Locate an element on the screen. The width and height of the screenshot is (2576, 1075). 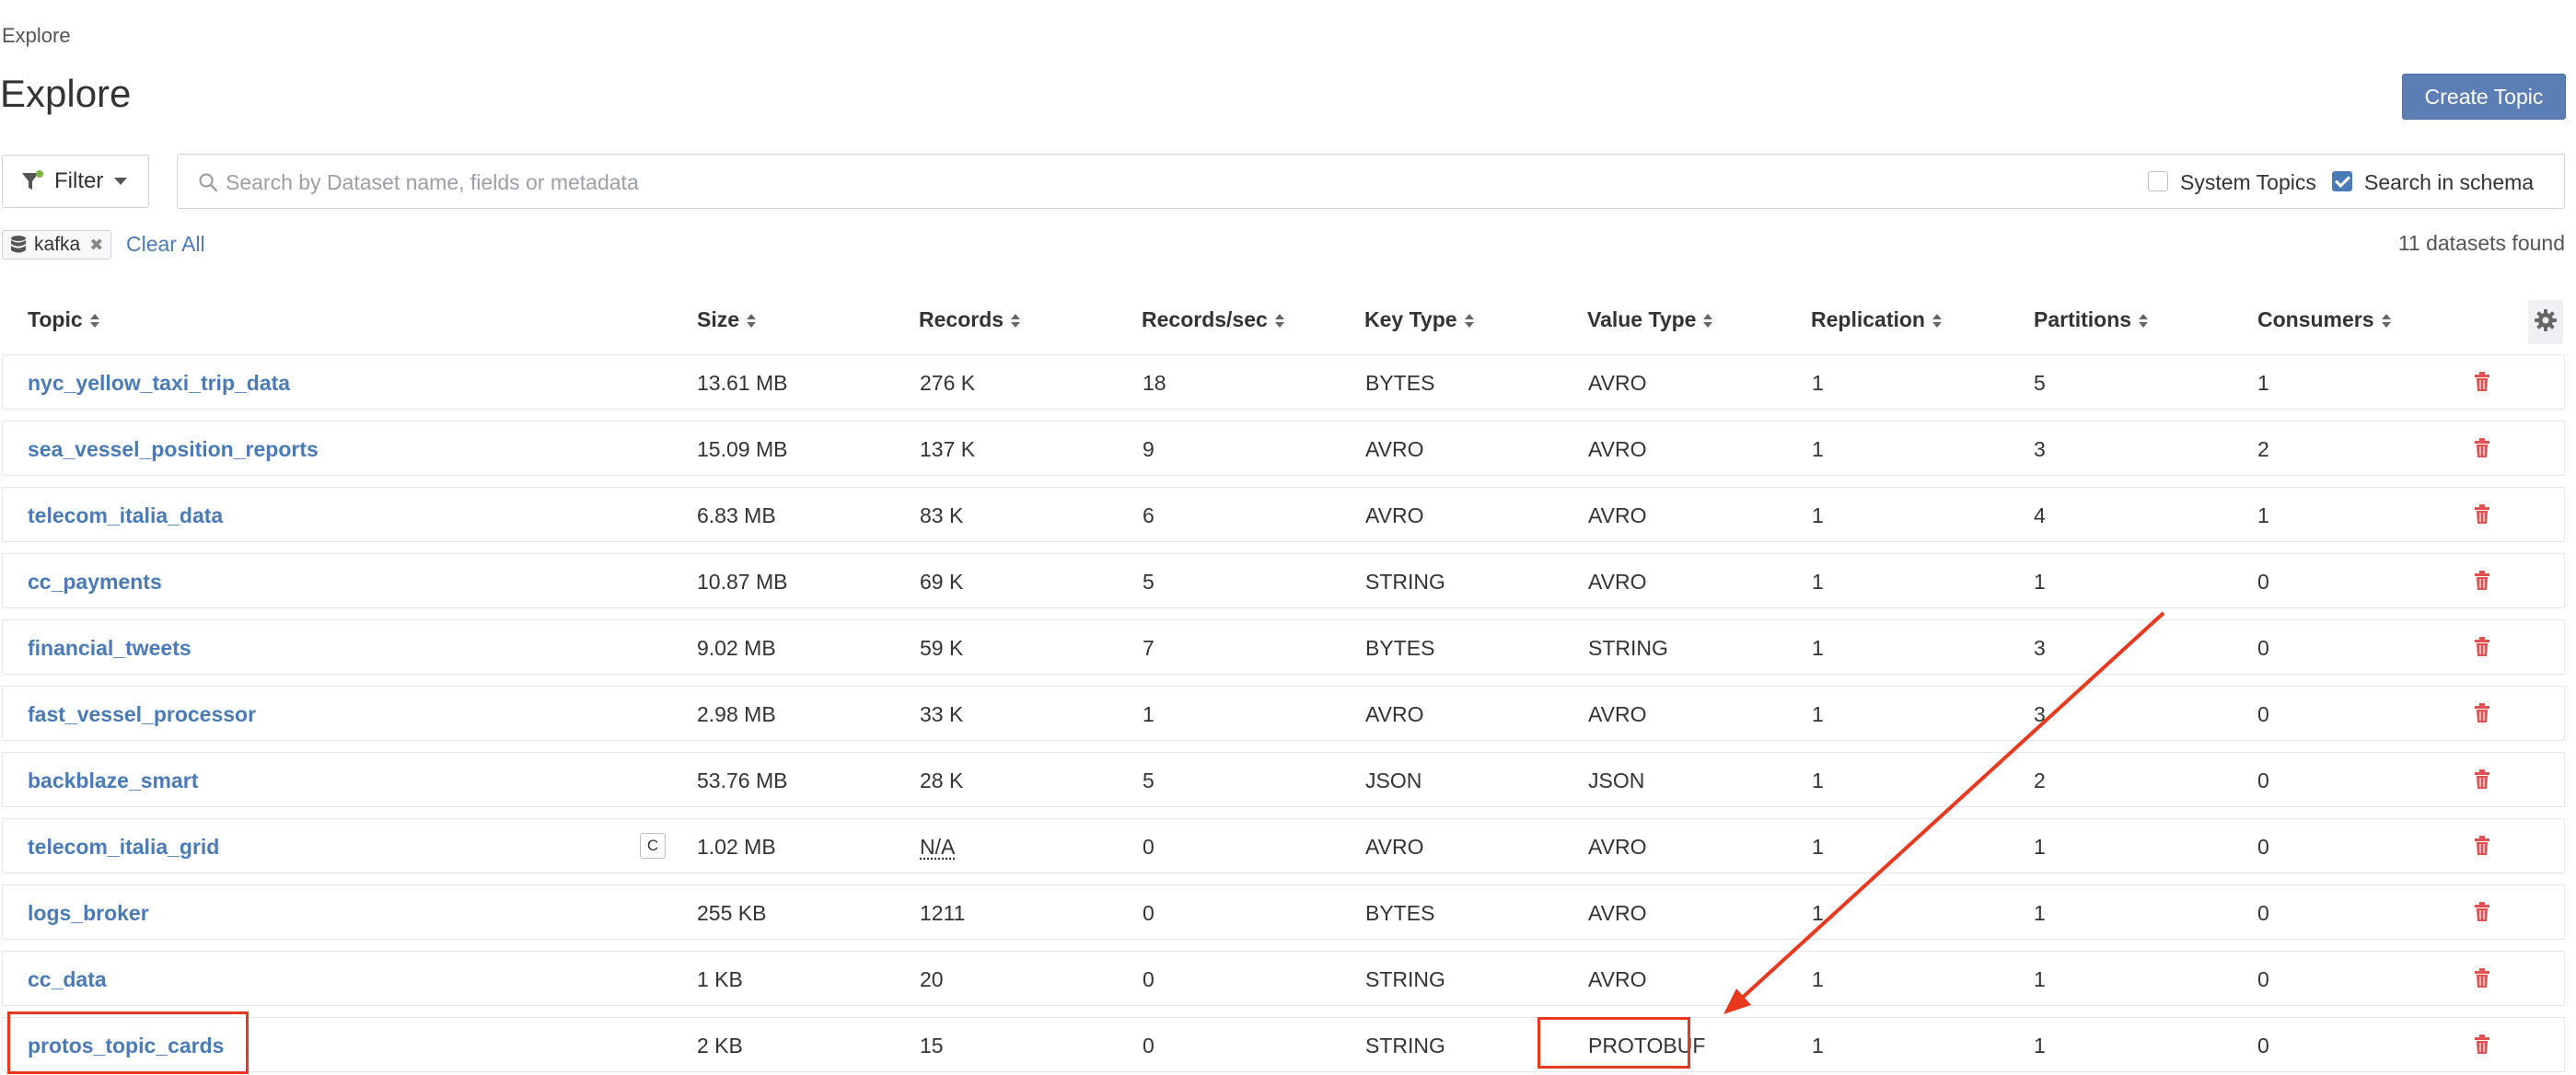
filter-label: Filter is located at coordinates (79, 180).